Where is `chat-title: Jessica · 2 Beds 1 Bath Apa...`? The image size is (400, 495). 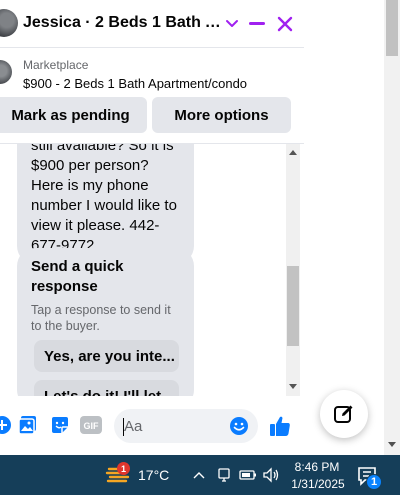
chat-title: Jessica · 2 Beds 1 Bath Apa... is located at coordinates (122, 23).